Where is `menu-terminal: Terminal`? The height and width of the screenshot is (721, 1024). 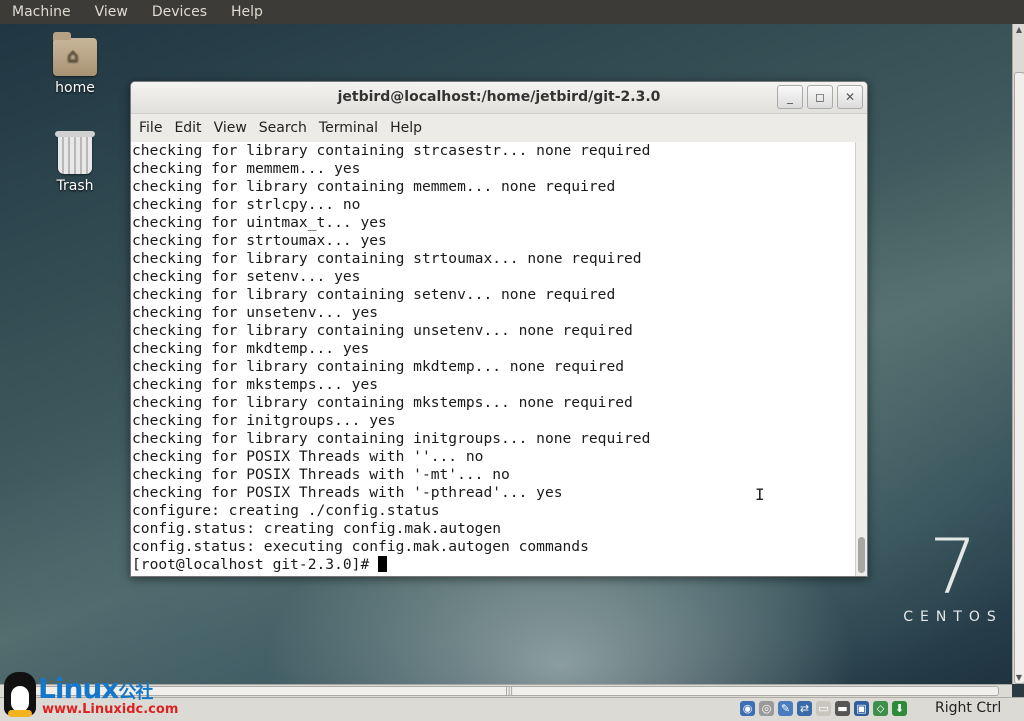 menu-terminal: Terminal is located at coordinates (348, 128).